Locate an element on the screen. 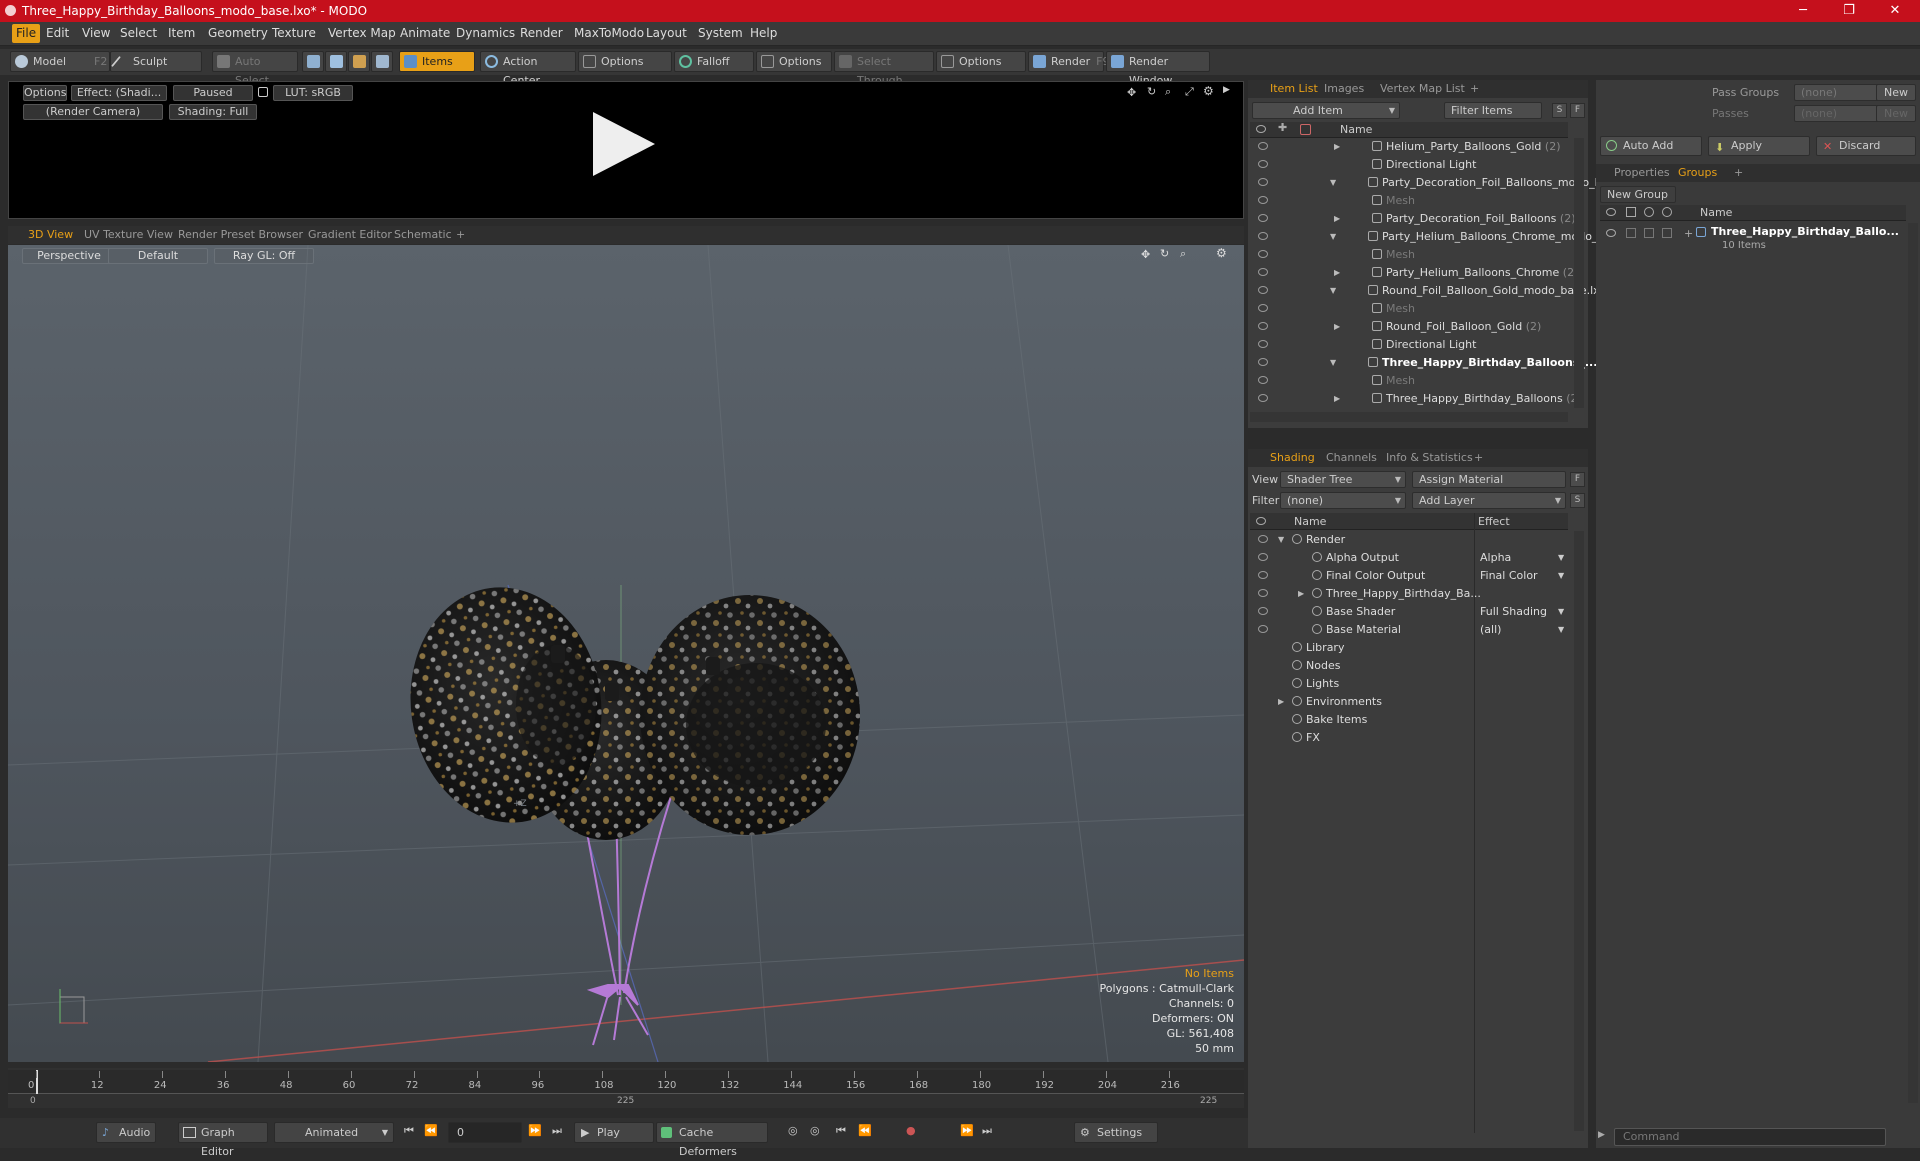 Image resolution: width=1920 pixels, height=1161 pixels. play-icon is located at coordinates (624, 144).